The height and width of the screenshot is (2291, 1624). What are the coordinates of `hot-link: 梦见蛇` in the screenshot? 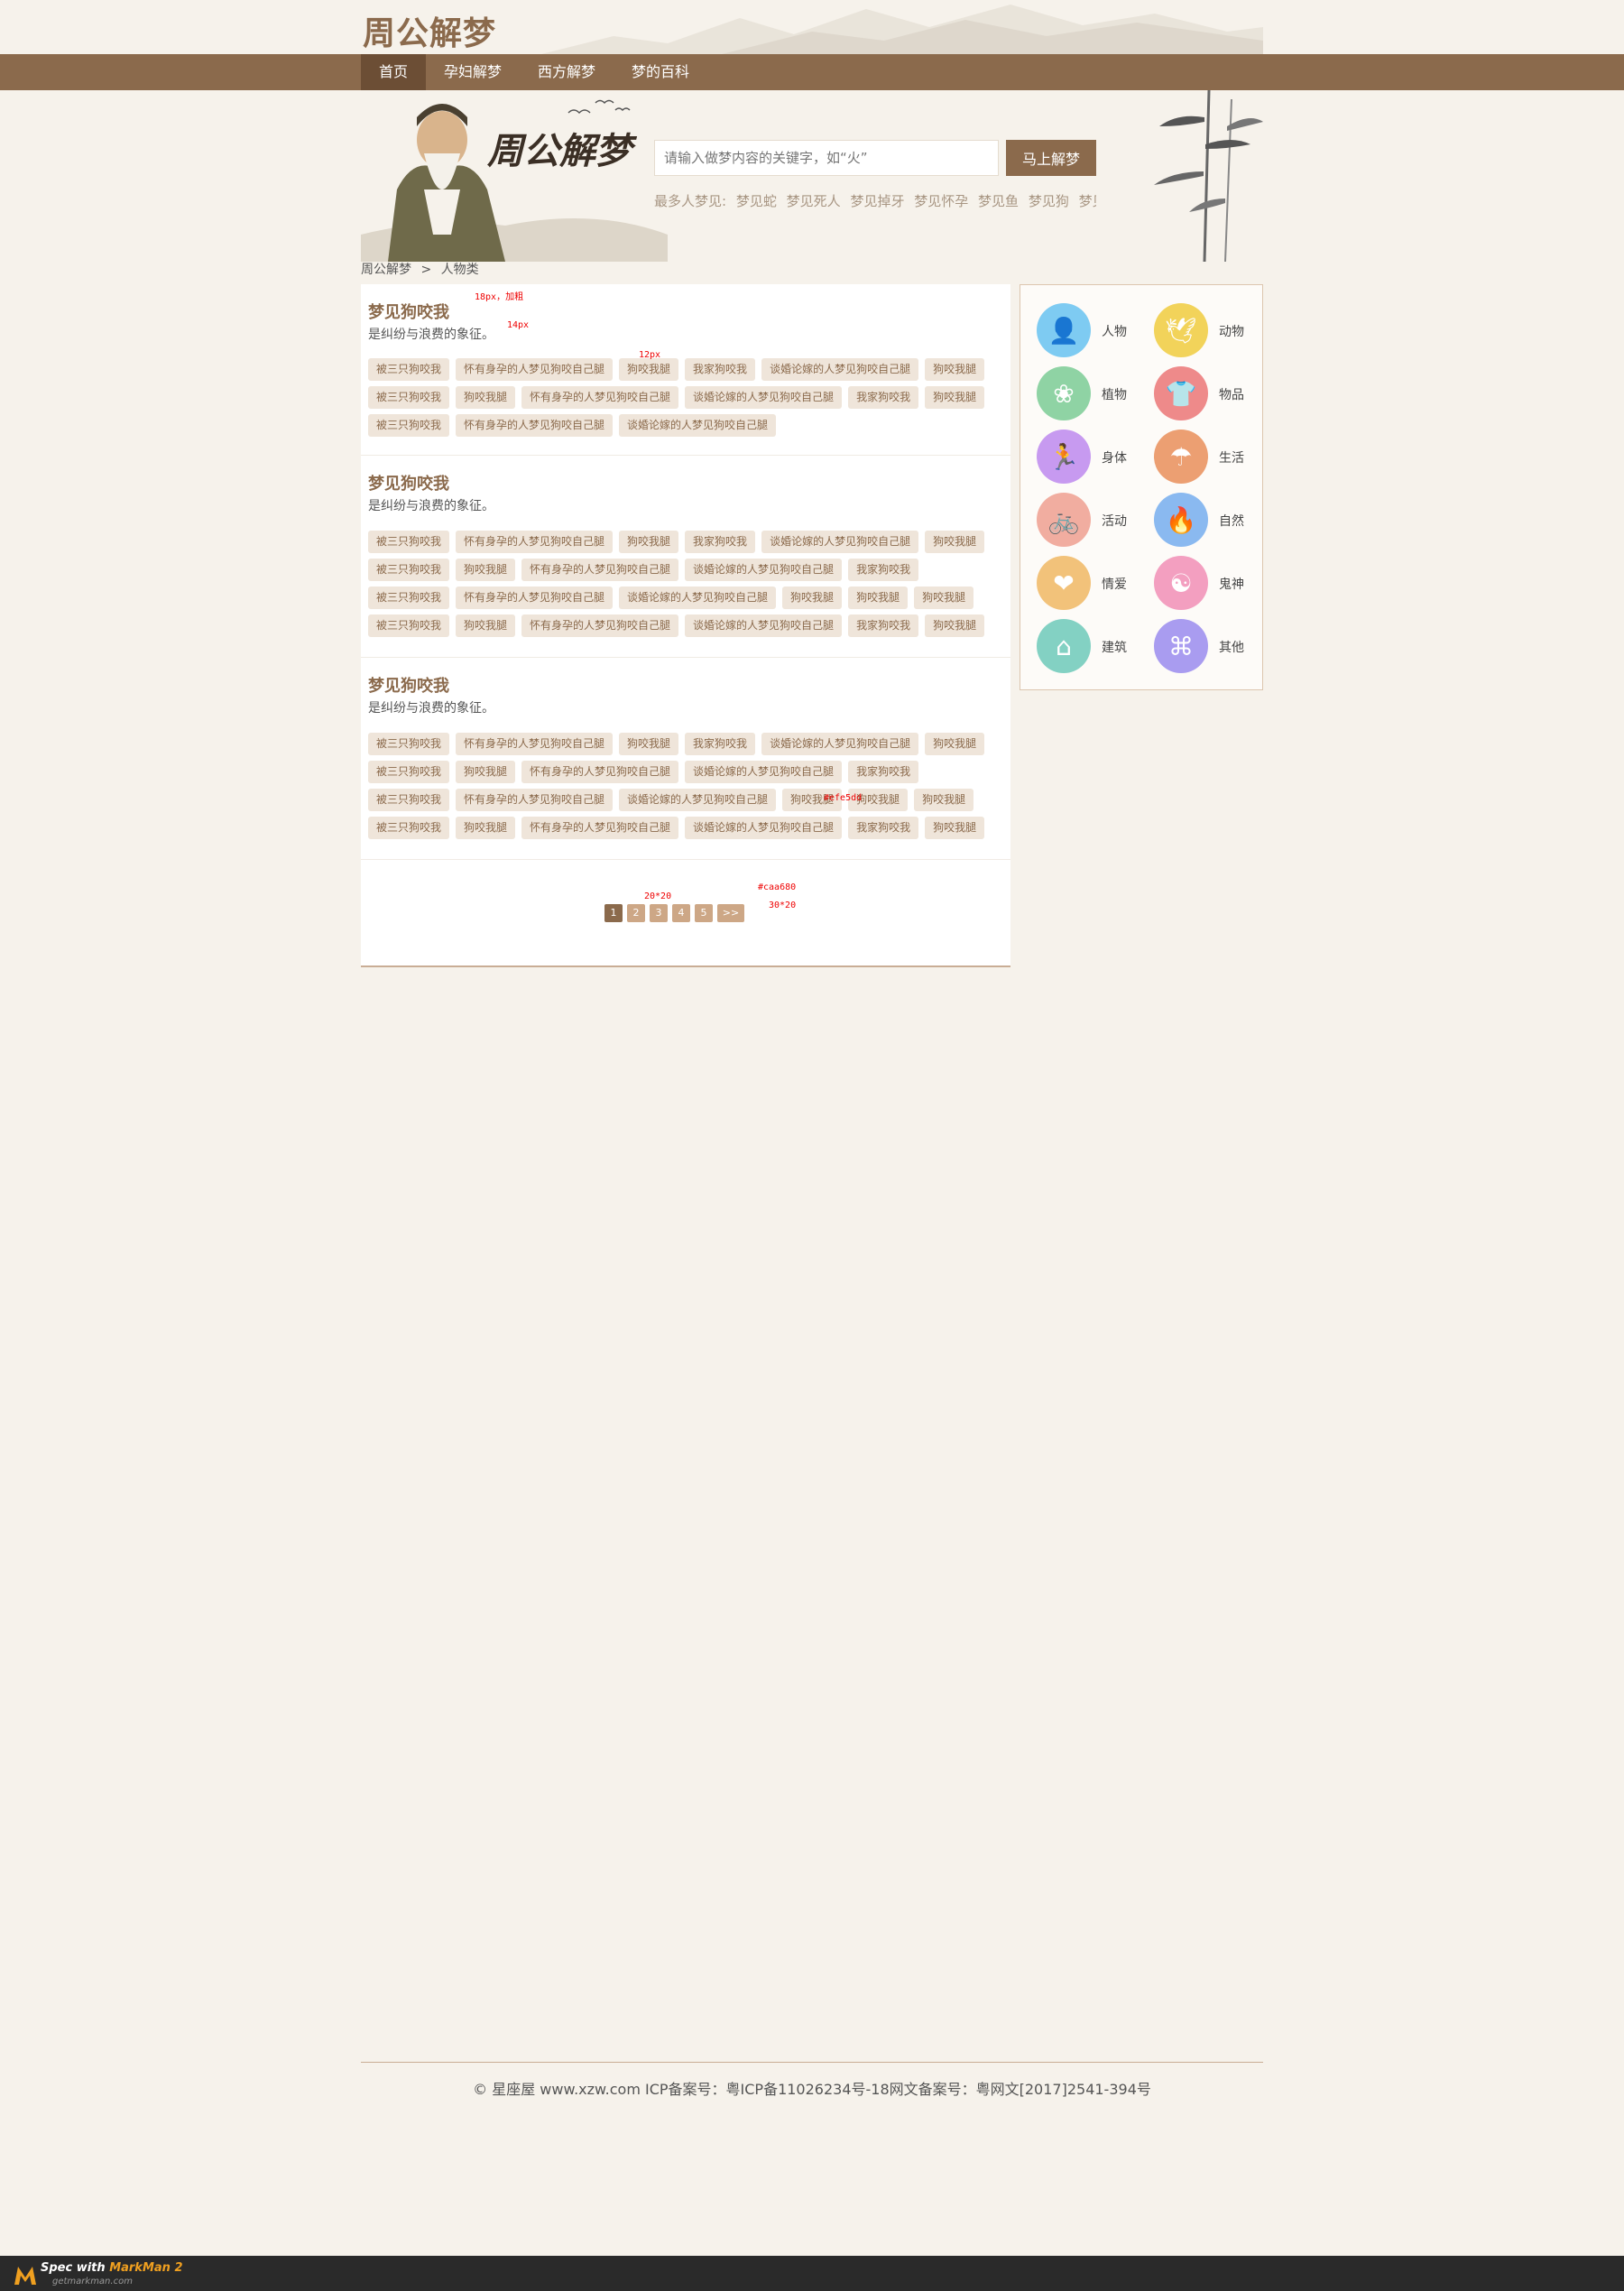 It's located at (757, 201).